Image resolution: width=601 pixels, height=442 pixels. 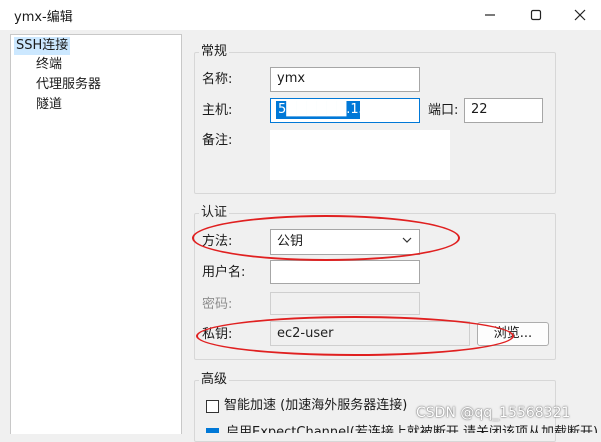 What do you see at coordinates (49, 105) in the screenshot?
I see `tree-item-tunnel: 隧道` at bounding box center [49, 105].